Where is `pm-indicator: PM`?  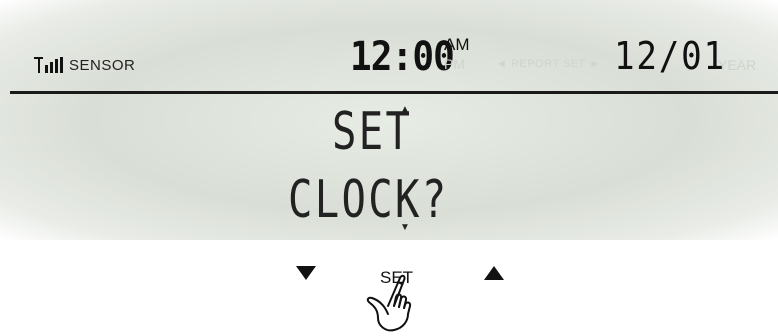
pm-indicator: PM is located at coordinates (454, 64).